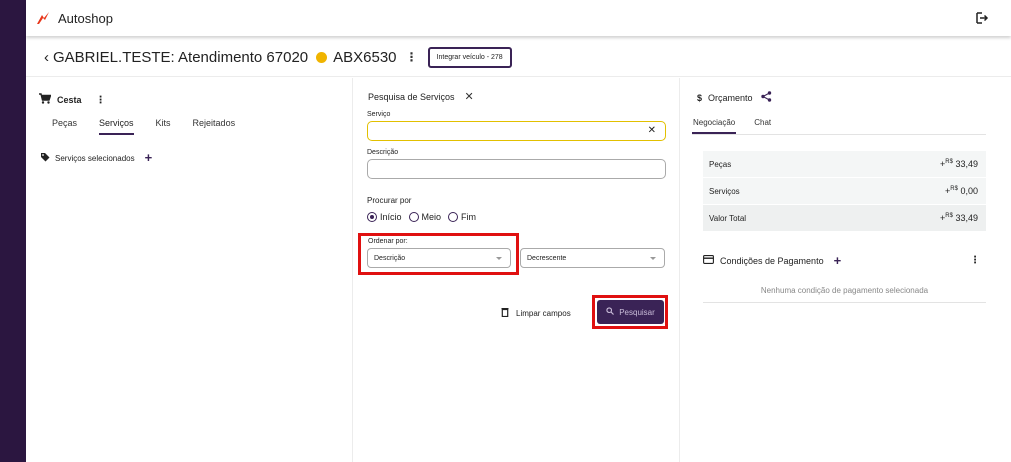 The height and width of the screenshot is (462, 1011). Describe the element at coordinates (720, 164) in the screenshot. I see `summary-label: Peças` at that location.